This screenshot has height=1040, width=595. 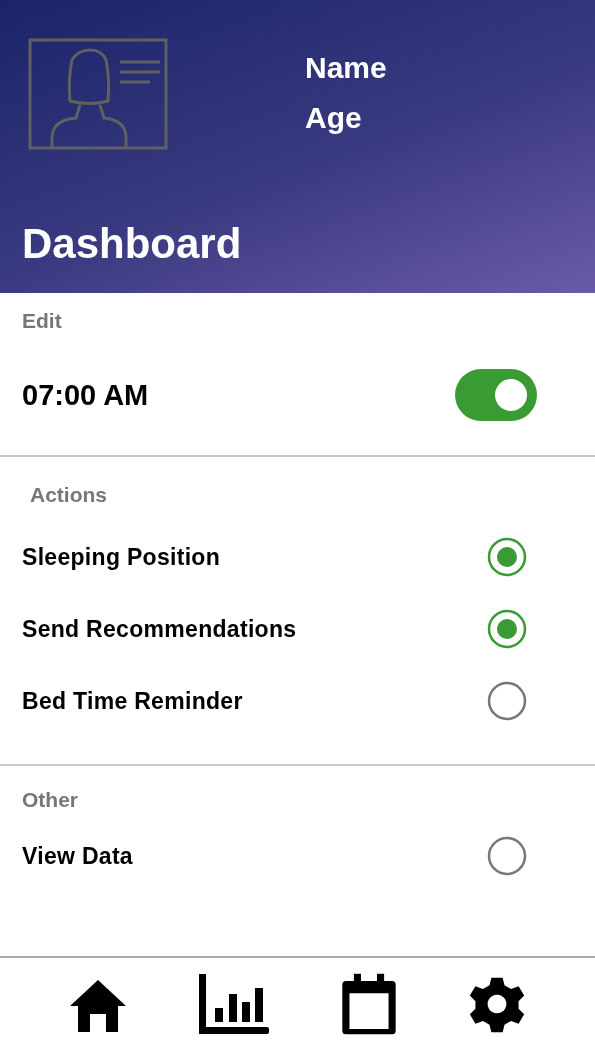 What do you see at coordinates (159, 629) in the screenshot?
I see `option-label: Send Recommendations` at bounding box center [159, 629].